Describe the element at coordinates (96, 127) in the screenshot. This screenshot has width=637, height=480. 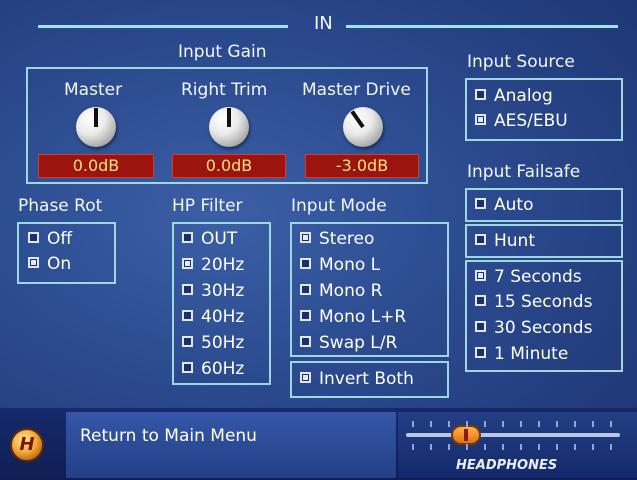
I see `master-knob` at that location.